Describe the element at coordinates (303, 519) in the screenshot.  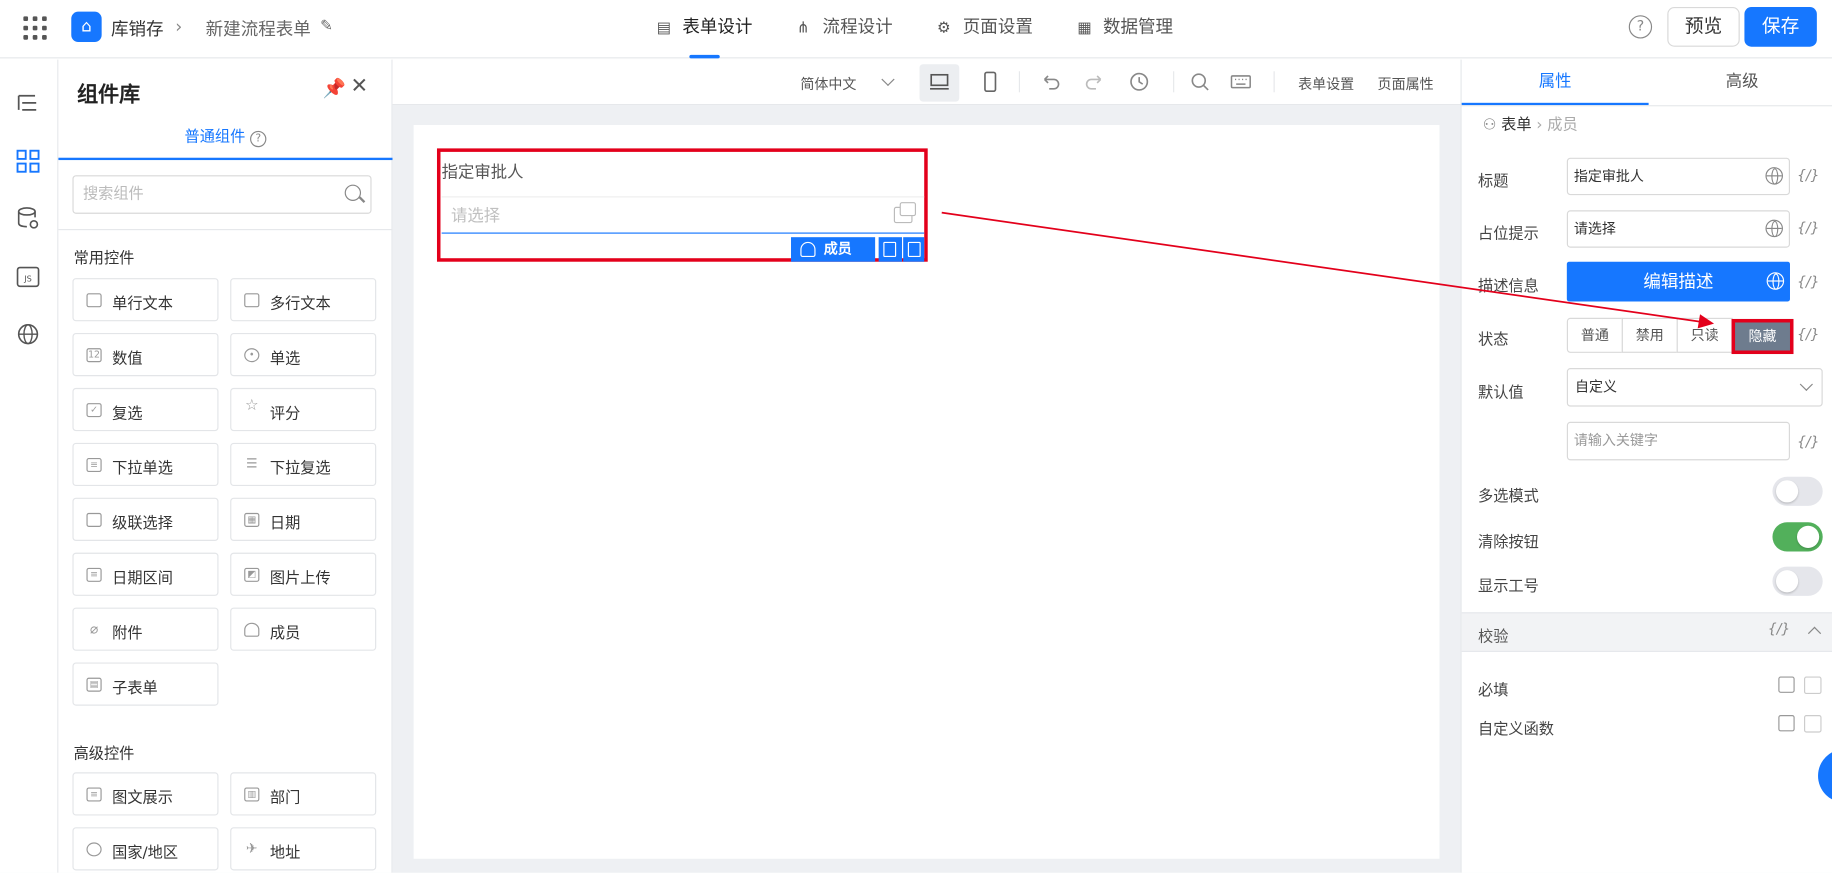
I see `comp-date: ▦ 日期` at that location.